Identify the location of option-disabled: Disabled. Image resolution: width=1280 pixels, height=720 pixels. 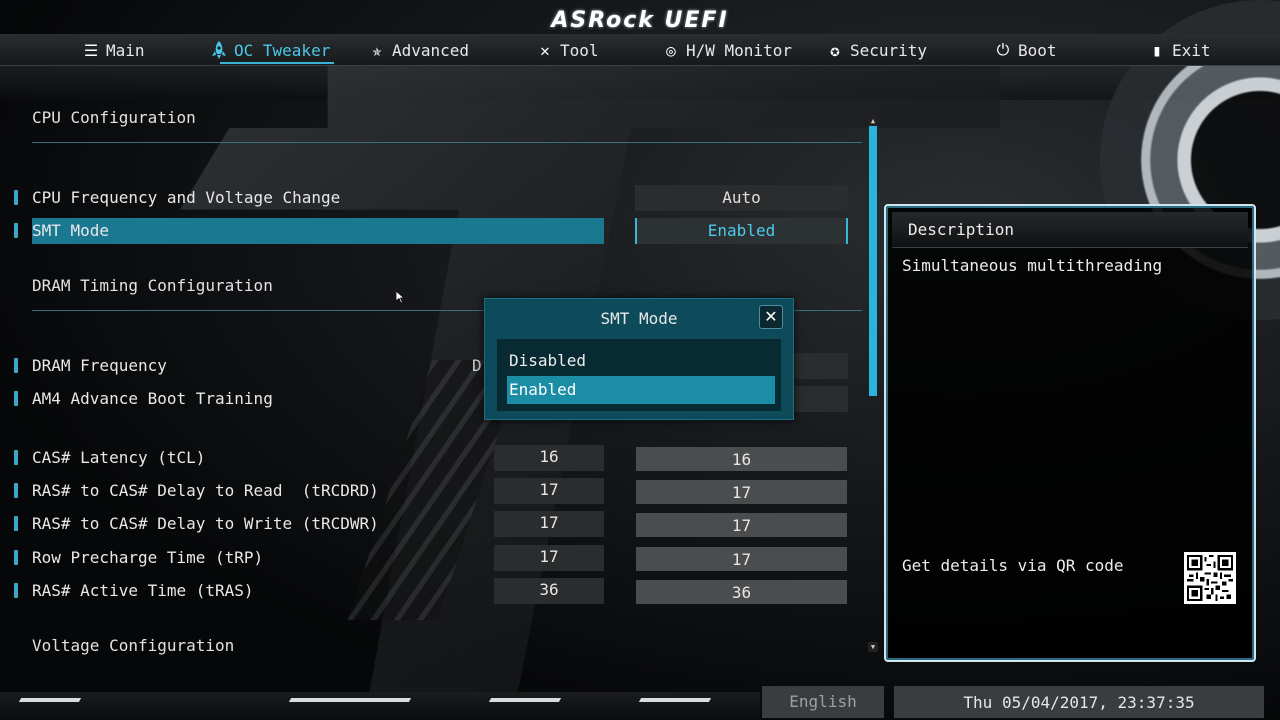
(642, 361).